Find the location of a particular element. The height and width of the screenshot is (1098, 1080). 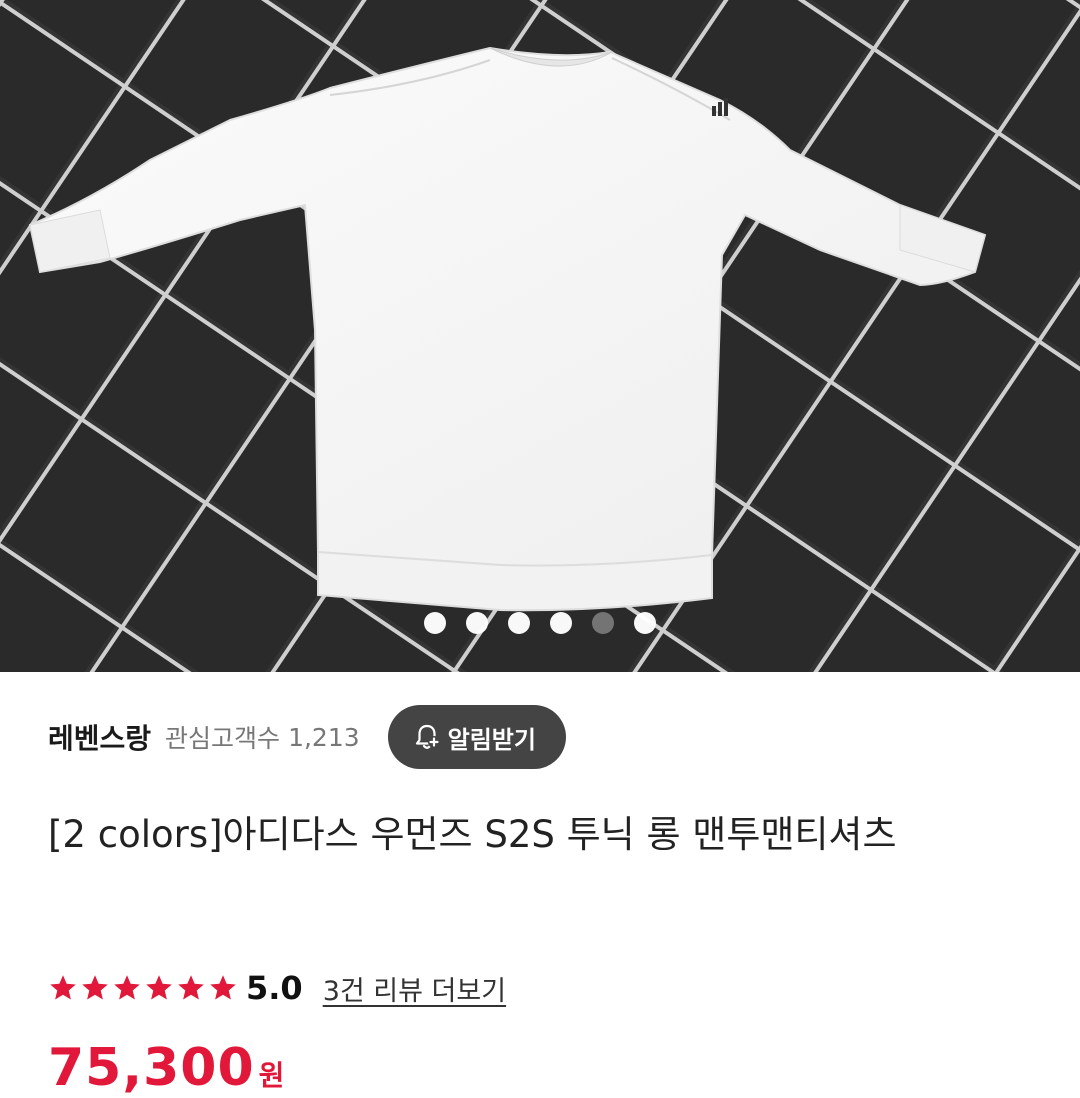

alert-subscribe-button: 알림받기 is located at coordinates (476, 737).